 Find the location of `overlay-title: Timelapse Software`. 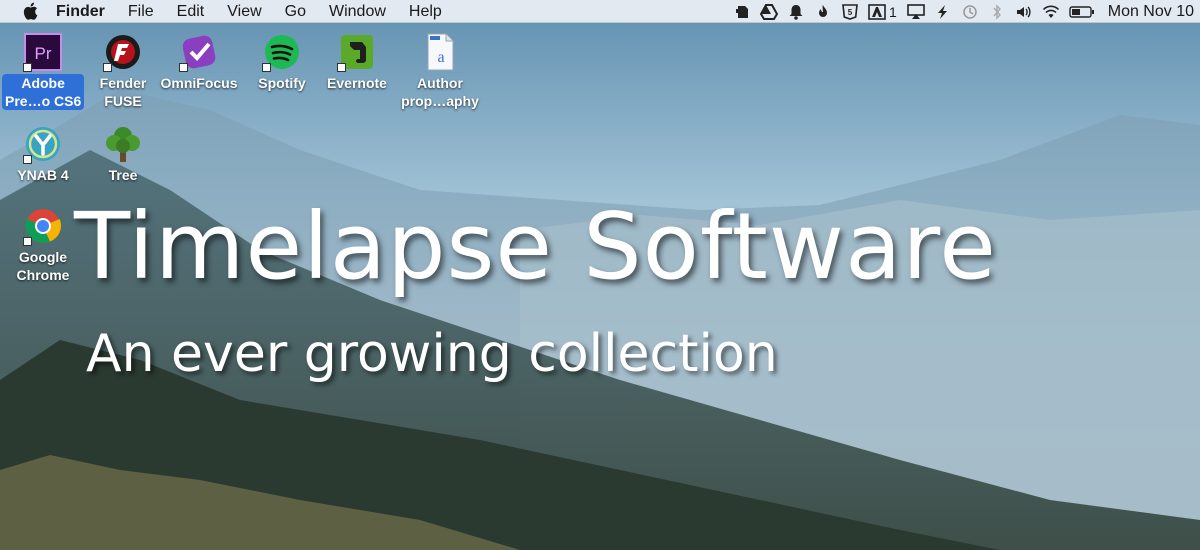

overlay-title: Timelapse Software is located at coordinates (535, 246).